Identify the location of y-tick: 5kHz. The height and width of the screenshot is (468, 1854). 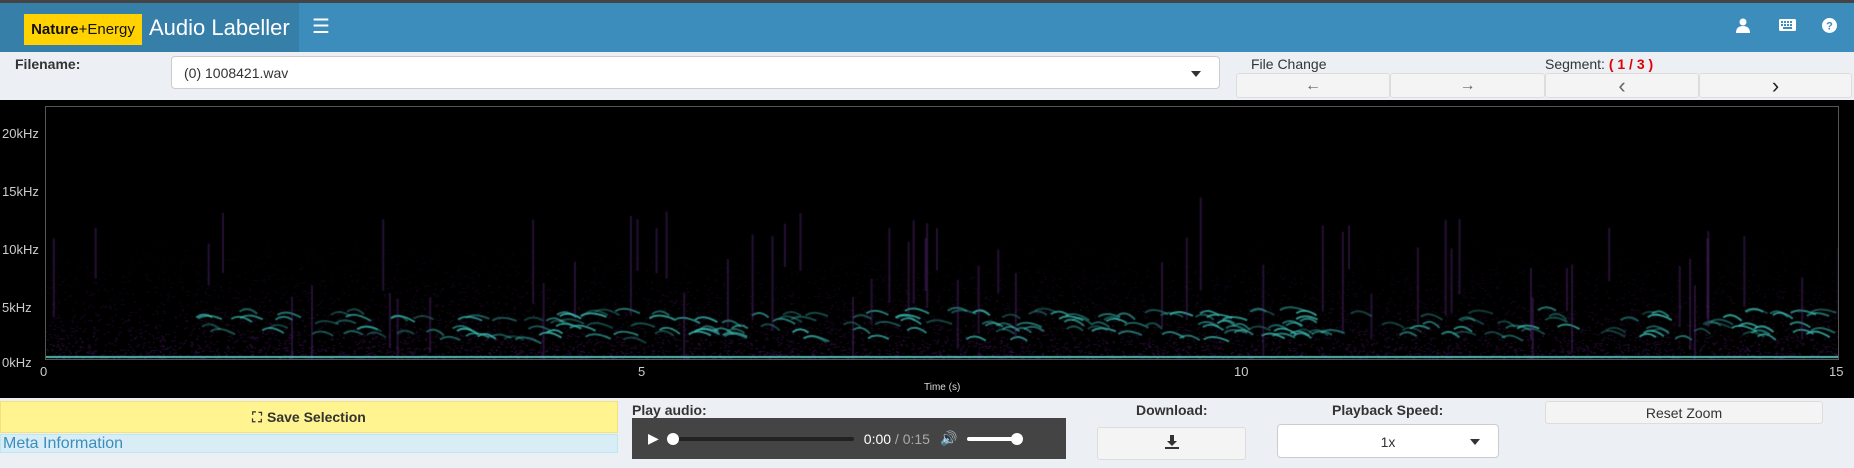
(17, 307).